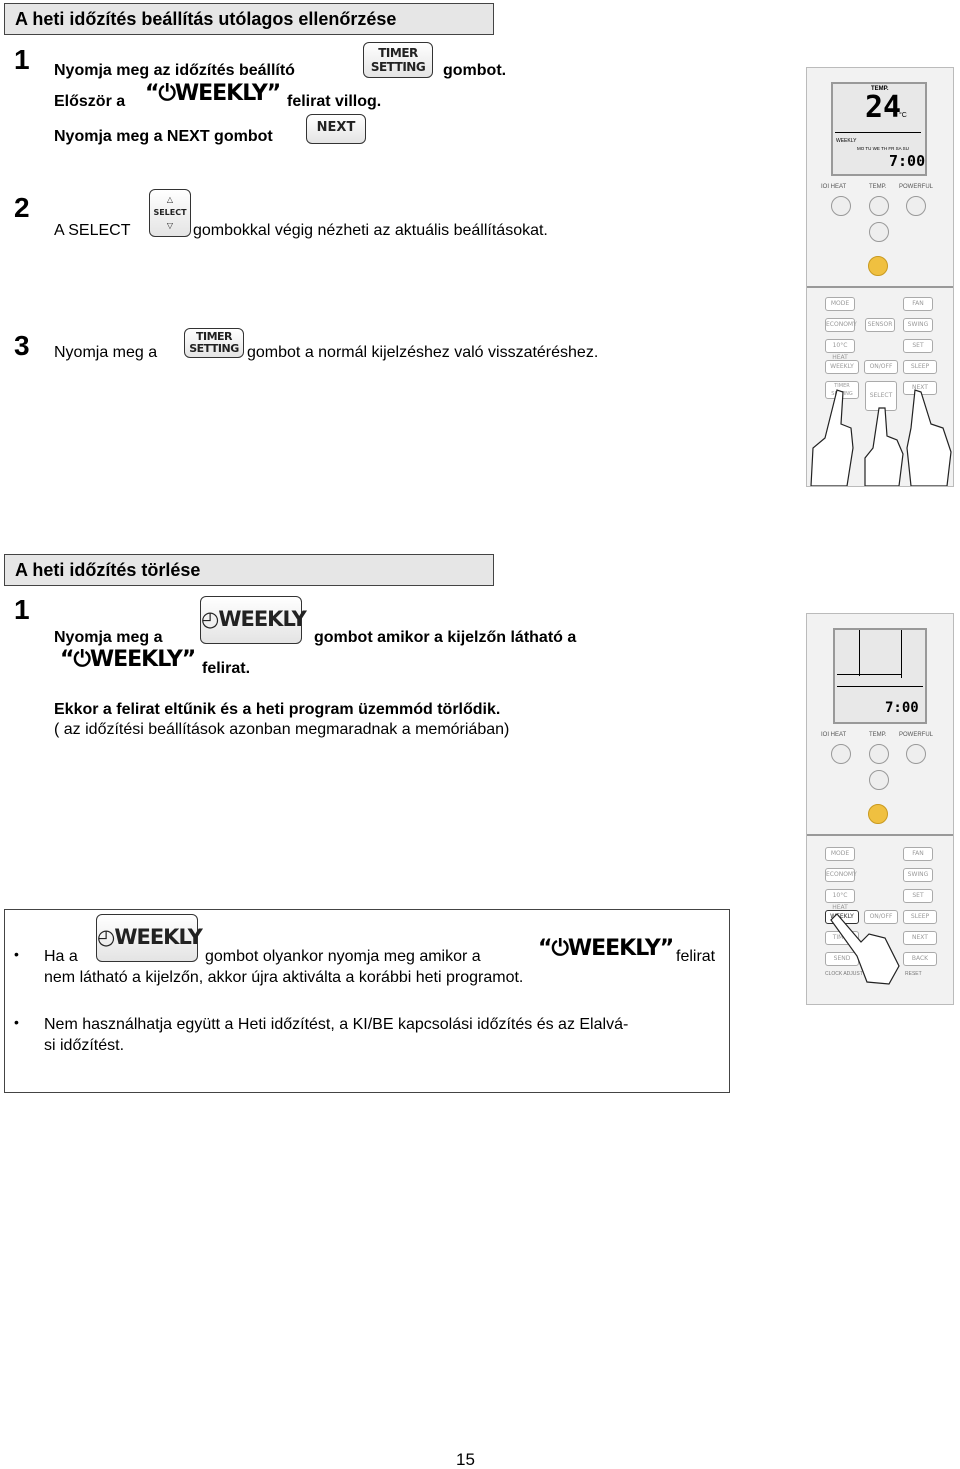 The image size is (960, 1469). What do you see at coordinates (84, 1045) in the screenshot?
I see `note-text: si időzítést.` at bounding box center [84, 1045].